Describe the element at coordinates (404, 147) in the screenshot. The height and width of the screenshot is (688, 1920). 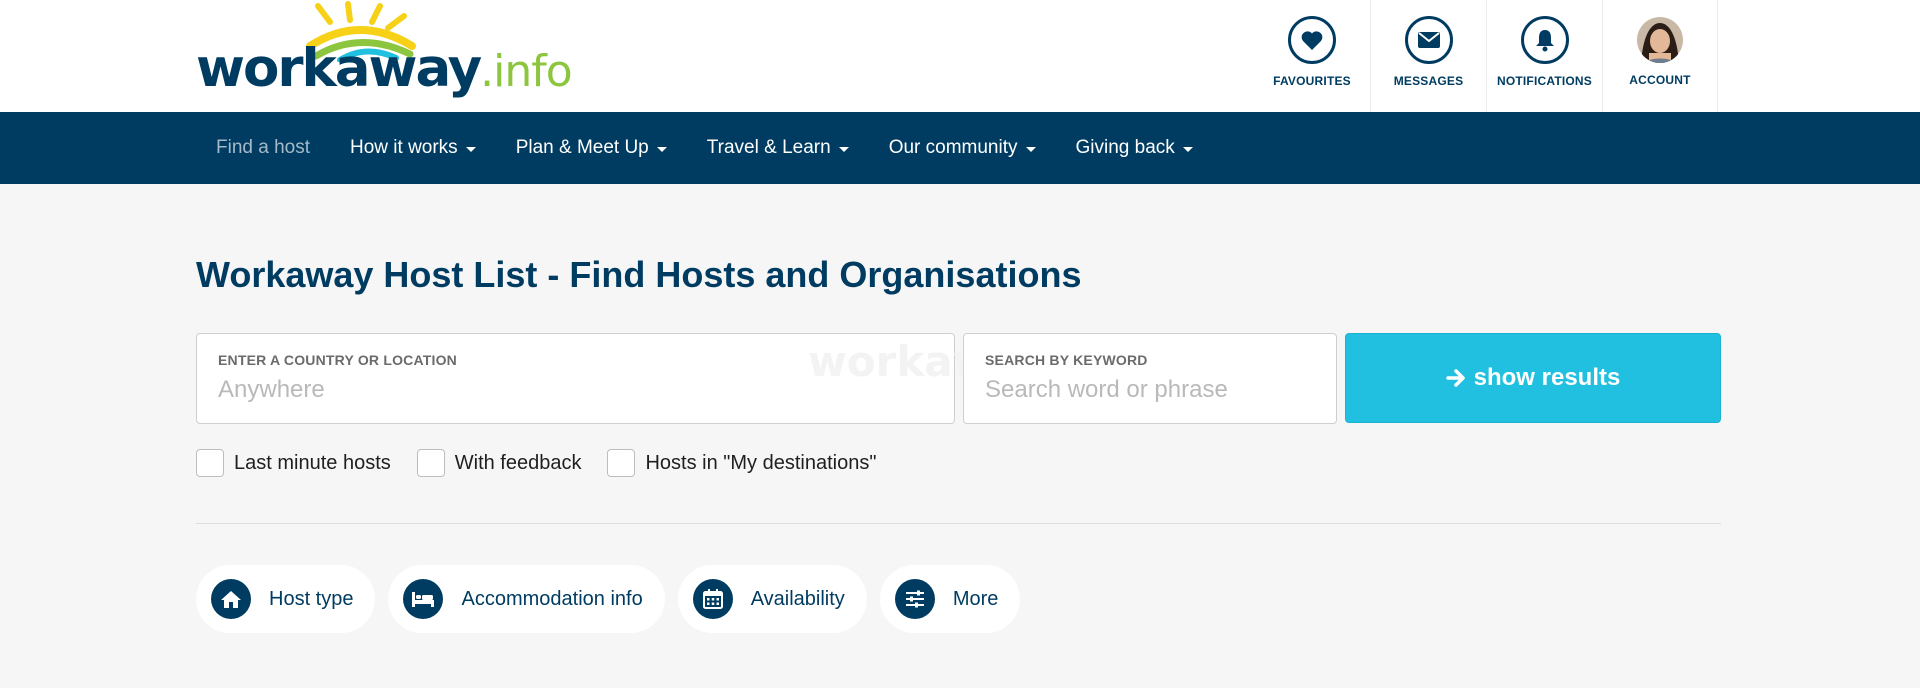
I see `nav-how-it-works-label: How it works` at that location.